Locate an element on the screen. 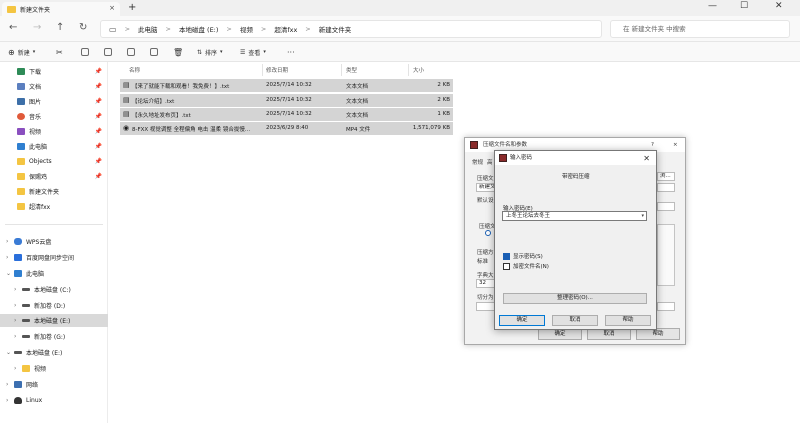  refresh-icon: ↻ is located at coordinates (83, 27).